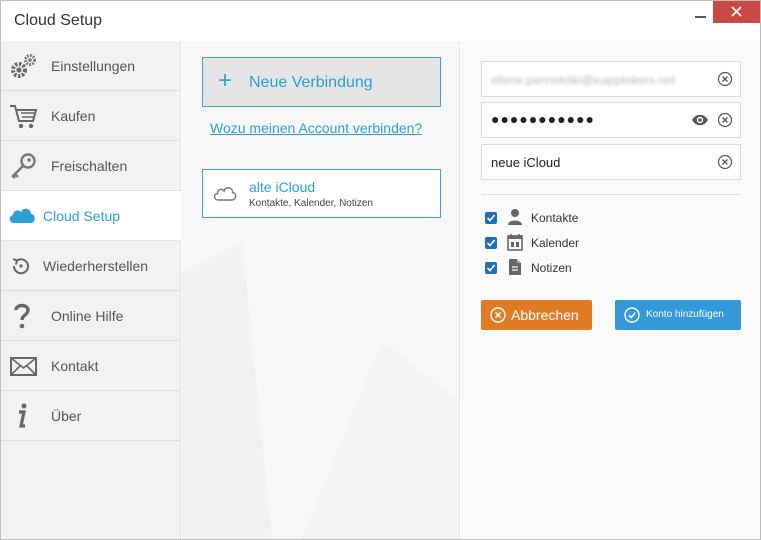 The width and height of the screenshot is (761, 540). What do you see at coordinates (225, 80) in the screenshot?
I see `plus-icon: +` at bounding box center [225, 80].